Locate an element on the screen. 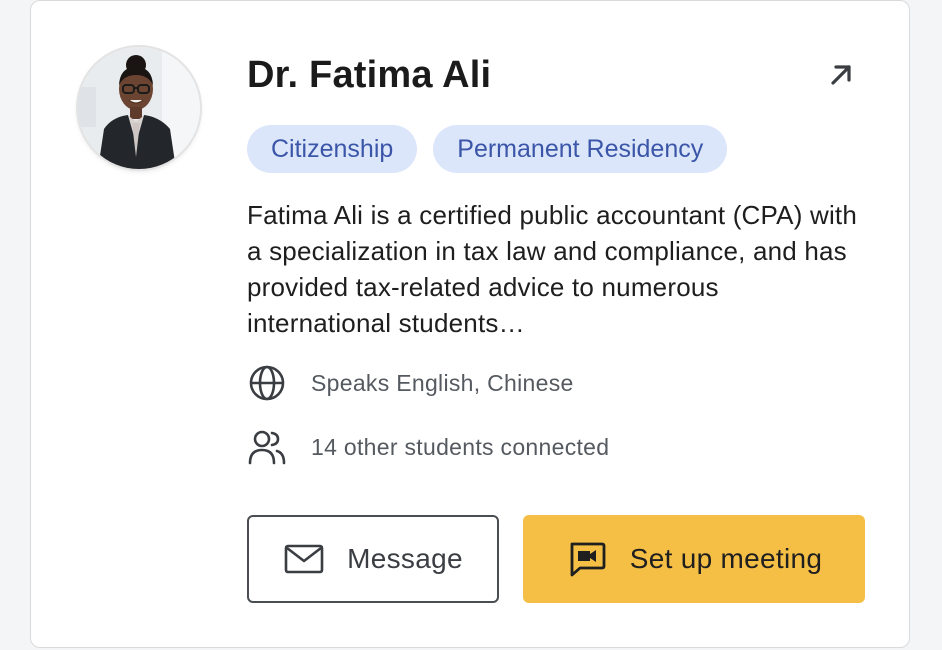  arrow-up-right-icon is located at coordinates (841, 75).